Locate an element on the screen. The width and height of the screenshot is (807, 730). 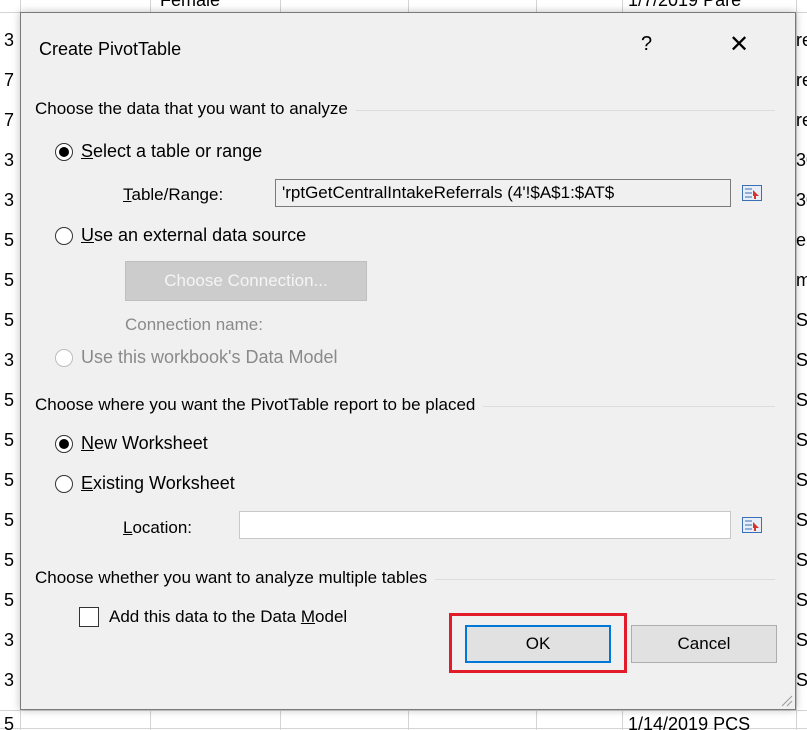
location-collapse-button is located at coordinates (752, 525).